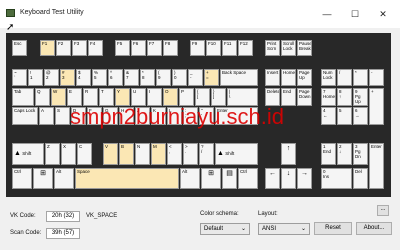 Image resolution: width=400 pixels, height=250 pixels. Describe the element at coordinates (47, 48) in the screenshot. I see `key-f1: F1` at that location.